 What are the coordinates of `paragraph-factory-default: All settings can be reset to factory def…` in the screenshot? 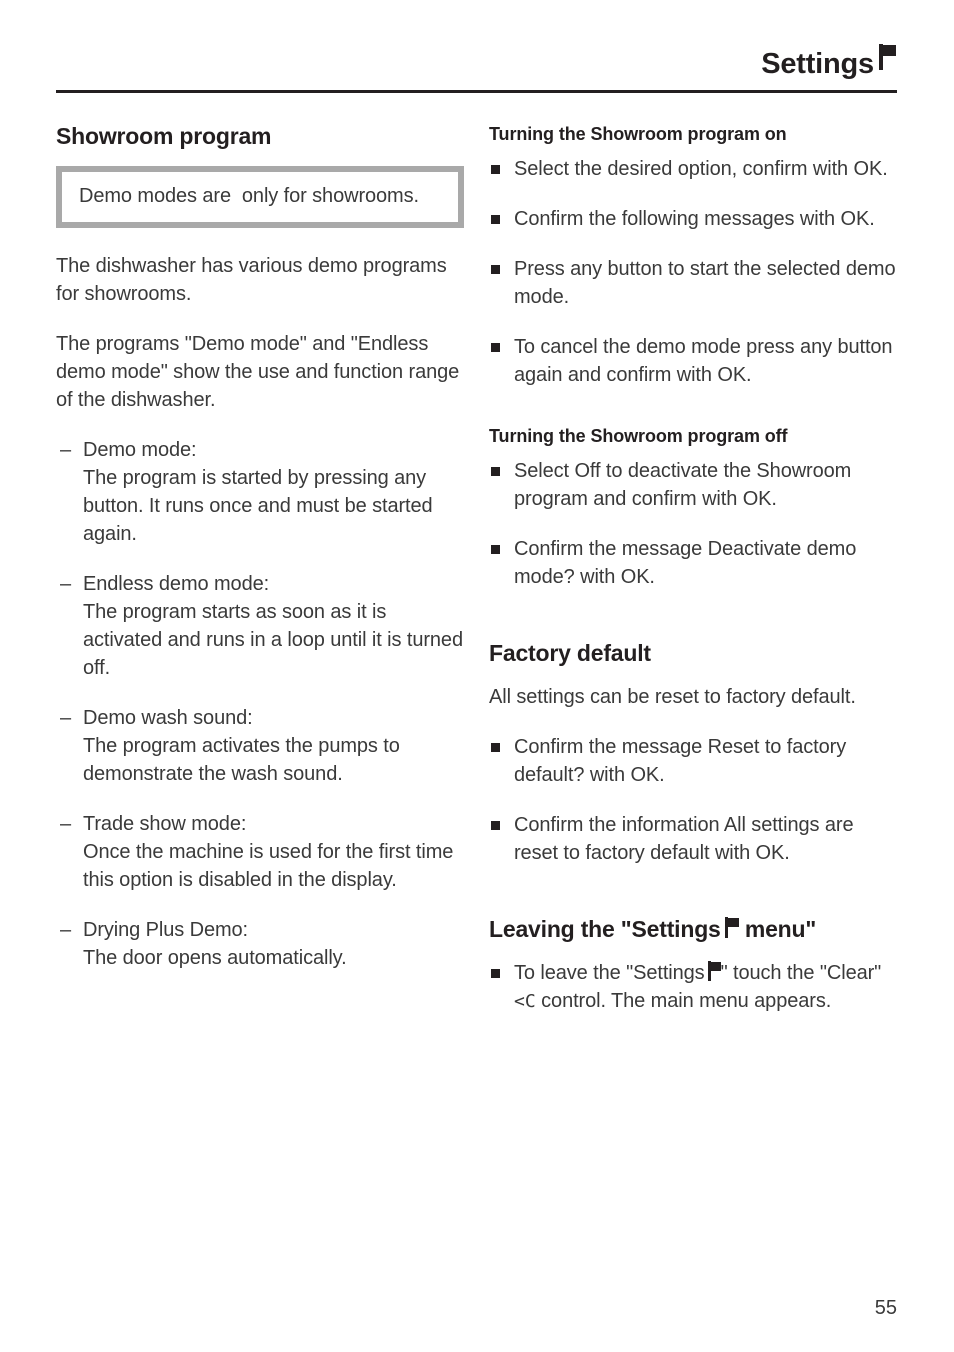 It's located at (672, 697).